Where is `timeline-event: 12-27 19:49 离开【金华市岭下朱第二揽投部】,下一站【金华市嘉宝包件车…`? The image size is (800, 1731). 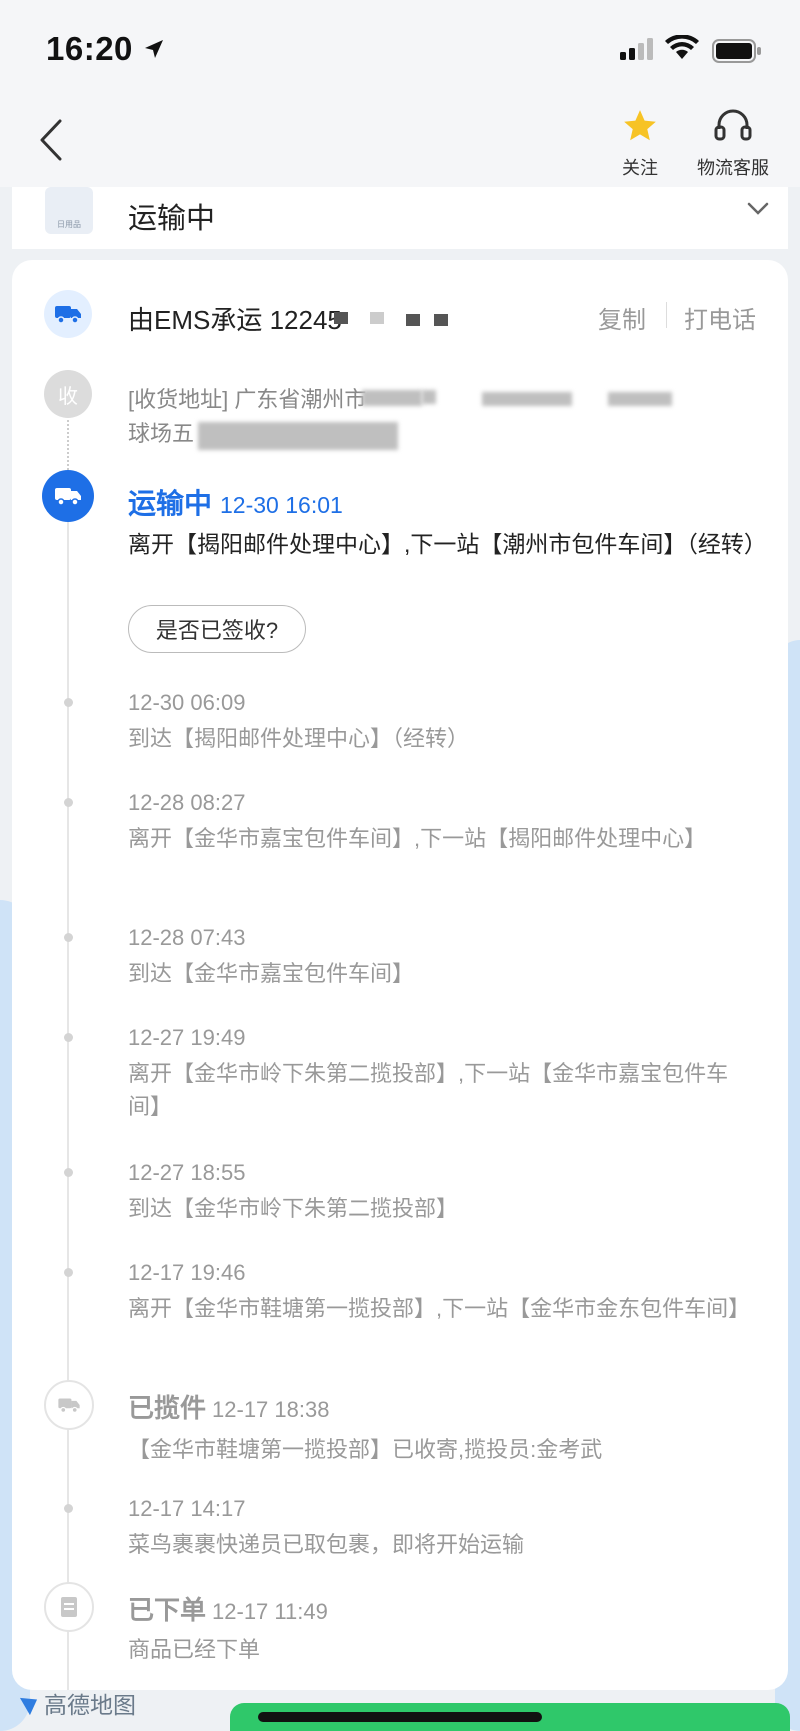 timeline-event: 12-27 19:49 离开【金华市岭下朱第二揽投部】,下一站【金华市嘉宝包件车… is located at coordinates (443, 1073).